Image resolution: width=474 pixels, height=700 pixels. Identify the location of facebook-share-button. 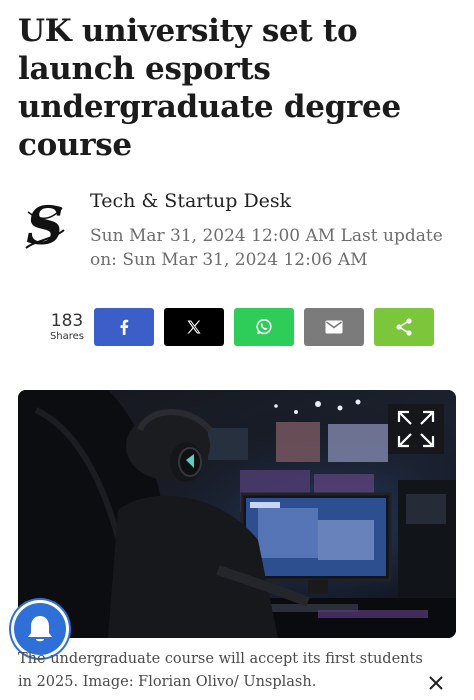
(124, 327).